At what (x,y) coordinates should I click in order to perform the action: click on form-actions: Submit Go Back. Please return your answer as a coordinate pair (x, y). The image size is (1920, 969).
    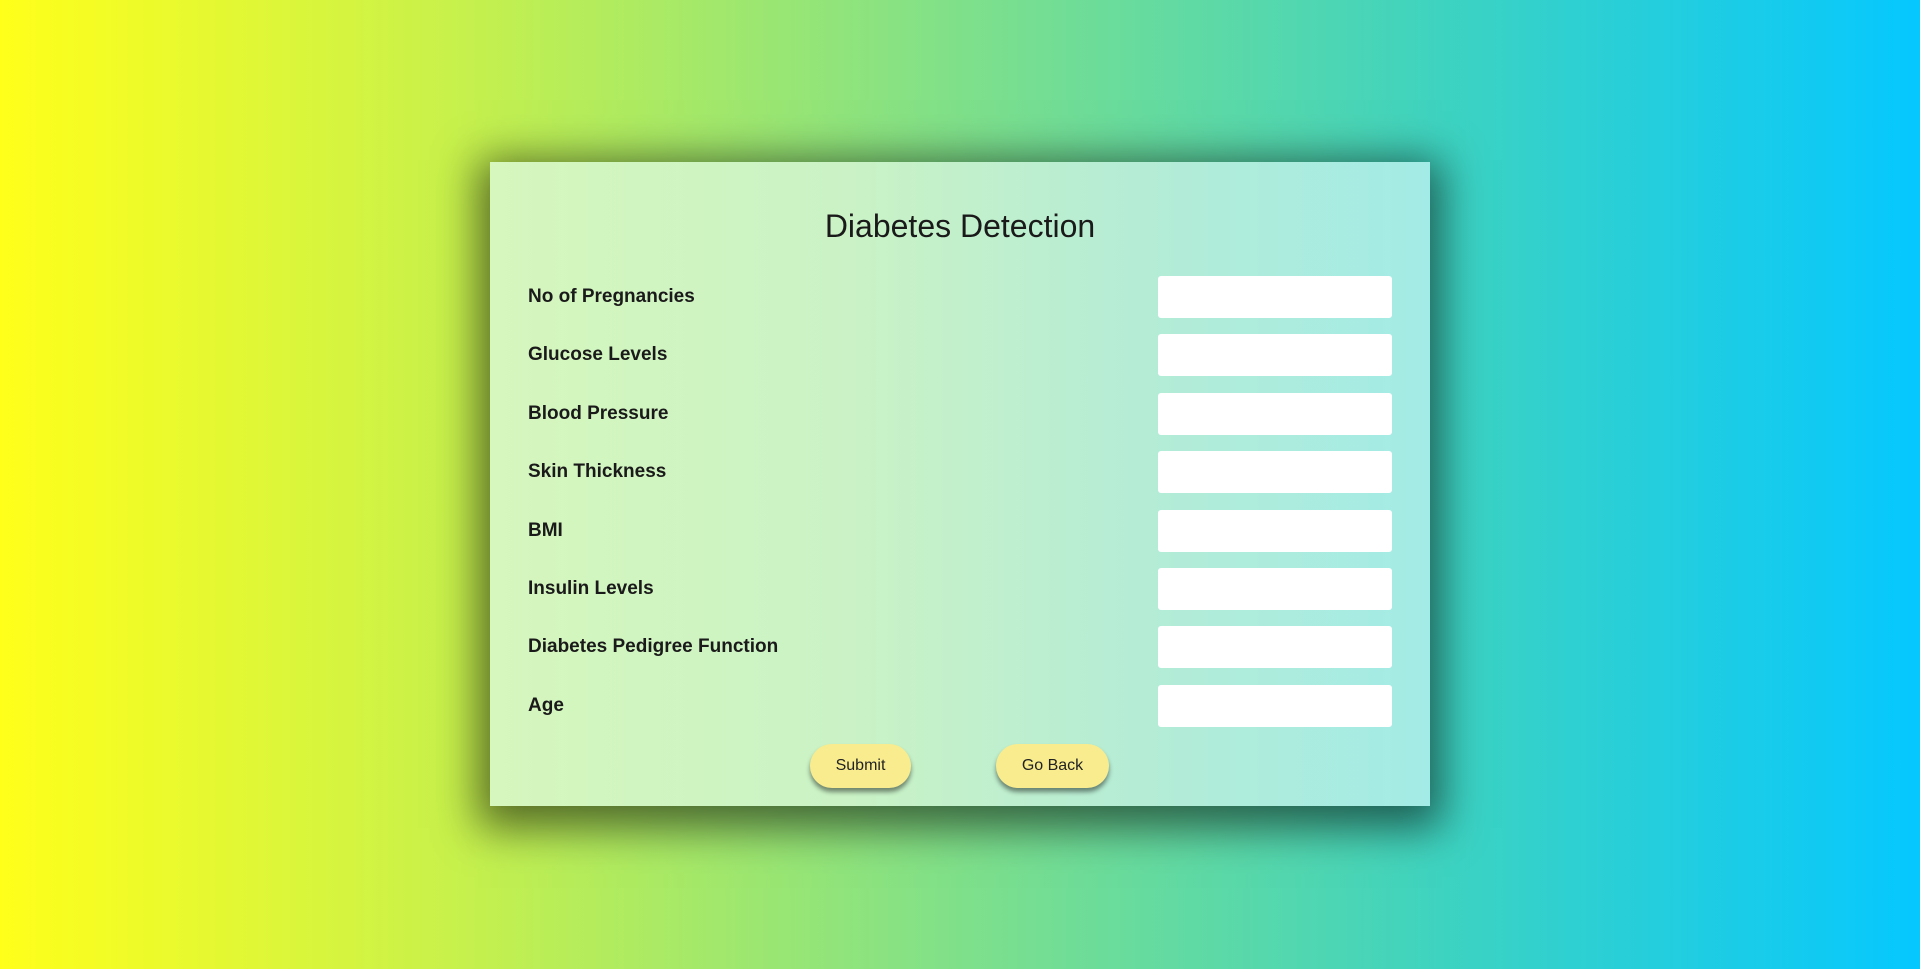
    Looking at the image, I should click on (960, 766).